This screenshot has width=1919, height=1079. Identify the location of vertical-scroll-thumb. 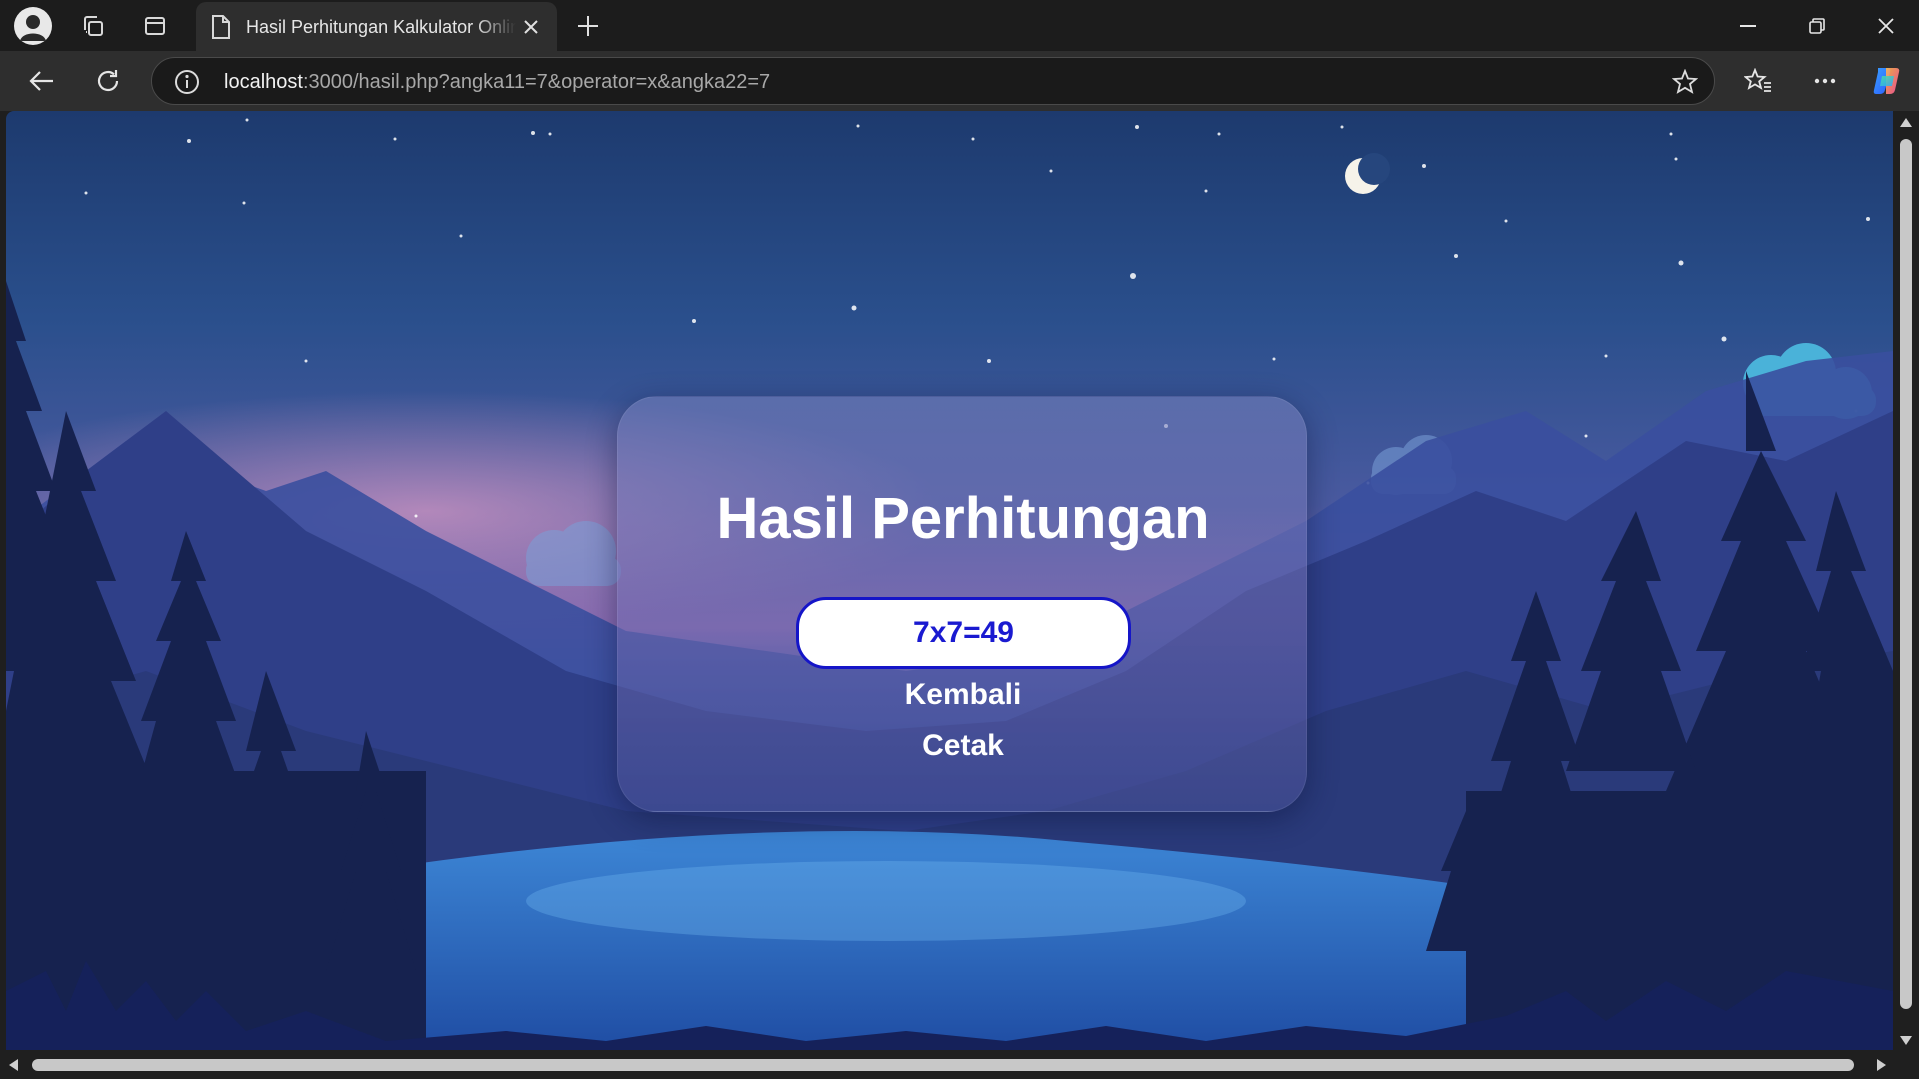
(1906, 574).